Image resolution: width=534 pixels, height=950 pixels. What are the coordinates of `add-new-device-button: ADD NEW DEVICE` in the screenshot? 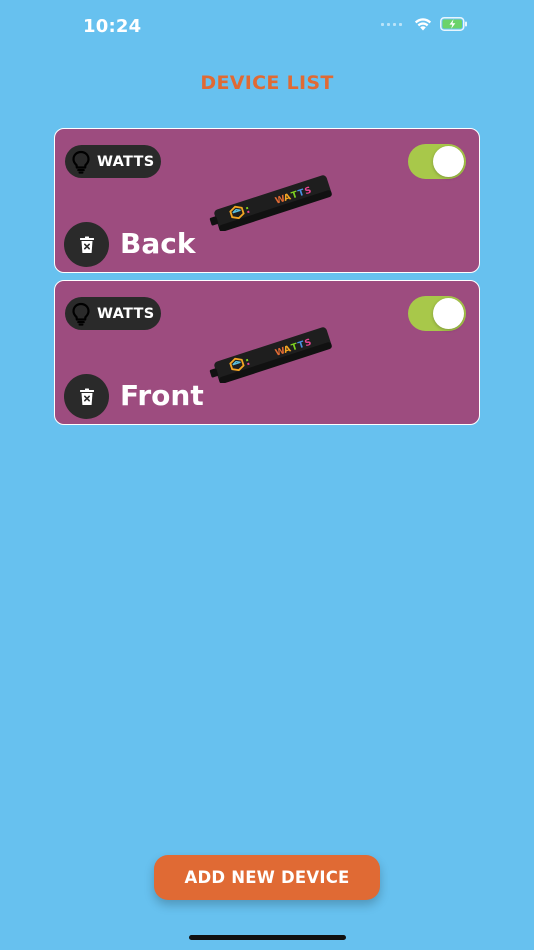 It's located at (267, 877).